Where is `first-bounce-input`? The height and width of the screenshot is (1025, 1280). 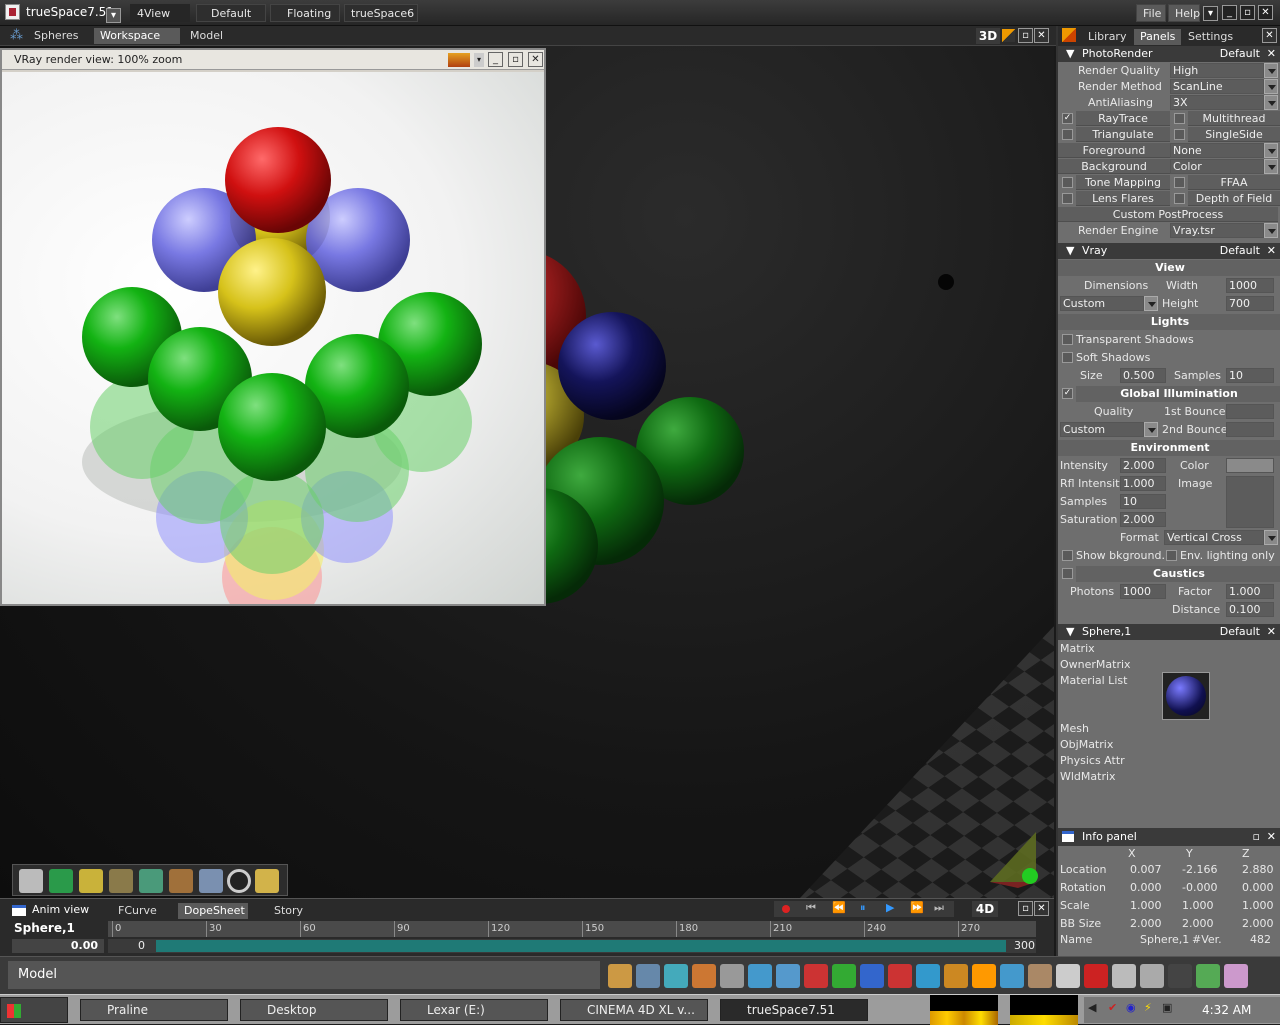
first-bounce-input is located at coordinates (1250, 411).